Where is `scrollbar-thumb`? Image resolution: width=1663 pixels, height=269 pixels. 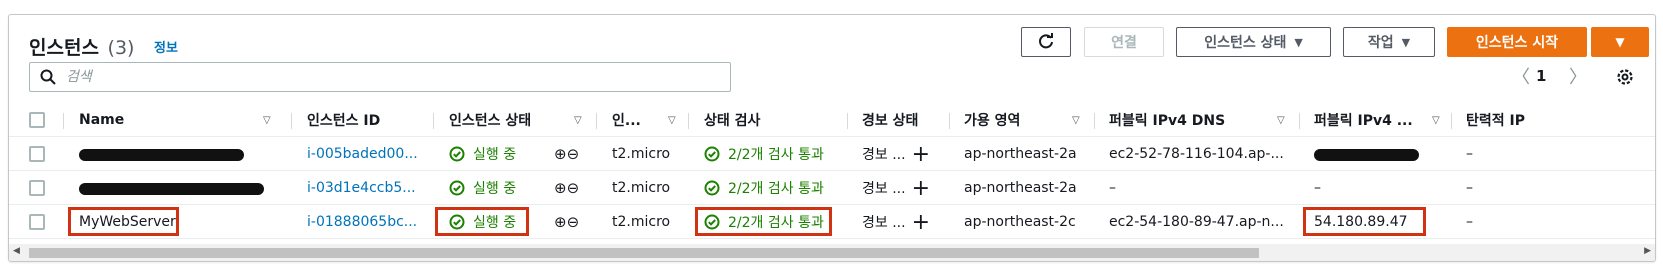 scrollbar-thumb is located at coordinates (644, 253).